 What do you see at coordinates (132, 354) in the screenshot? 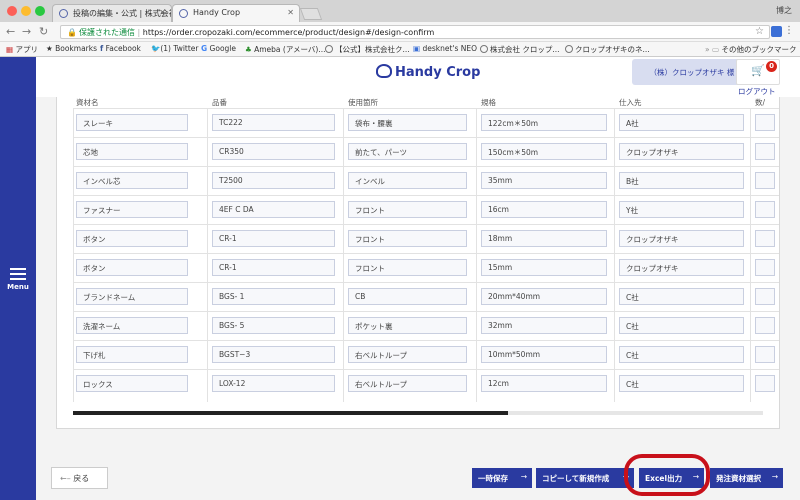
I see `table-cell-input: 下げ札` at bounding box center [132, 354].